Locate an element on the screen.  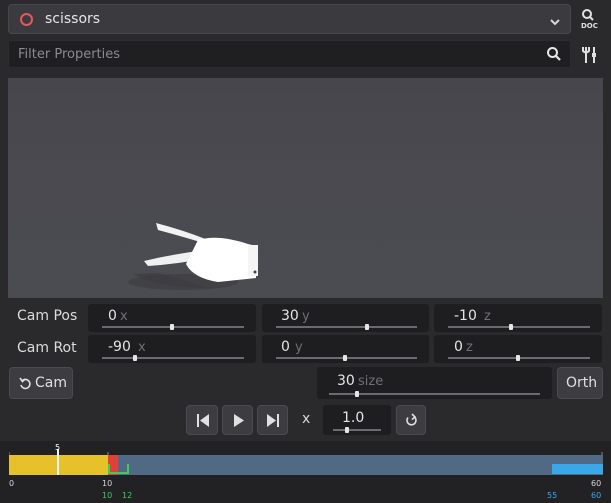
size-value: 30 is located at coordinates (346, 381).